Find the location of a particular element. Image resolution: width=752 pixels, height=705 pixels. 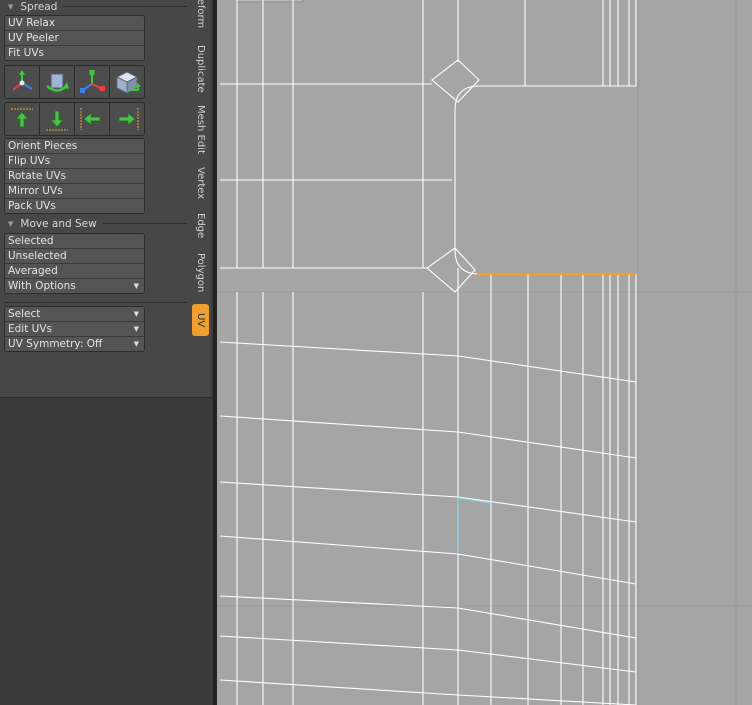

tab-uv: UV is located at coordinates (200, 320).